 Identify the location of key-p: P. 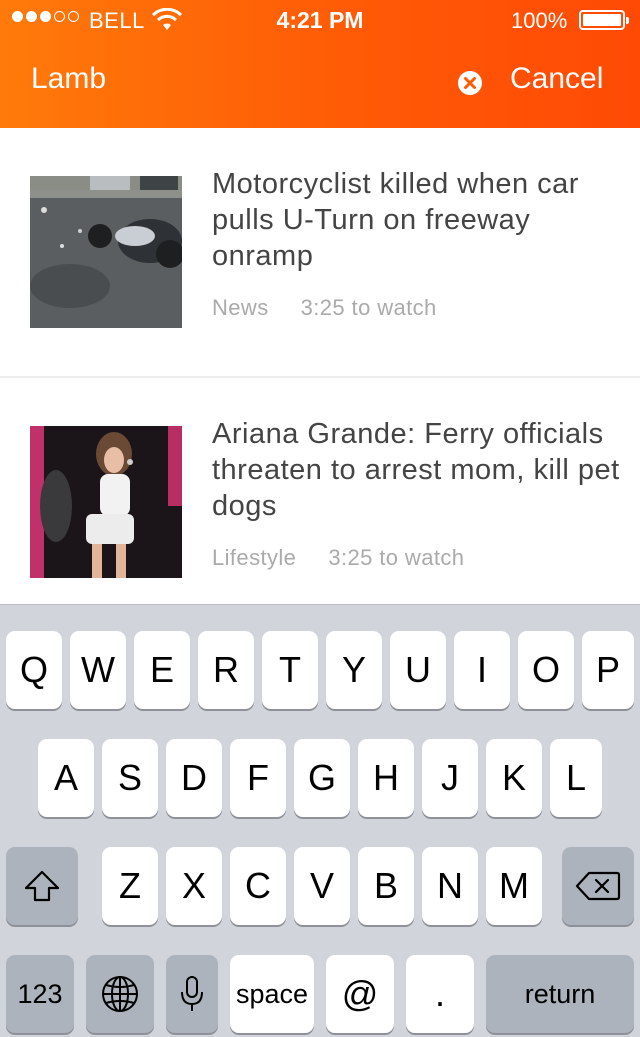
(608, 670).